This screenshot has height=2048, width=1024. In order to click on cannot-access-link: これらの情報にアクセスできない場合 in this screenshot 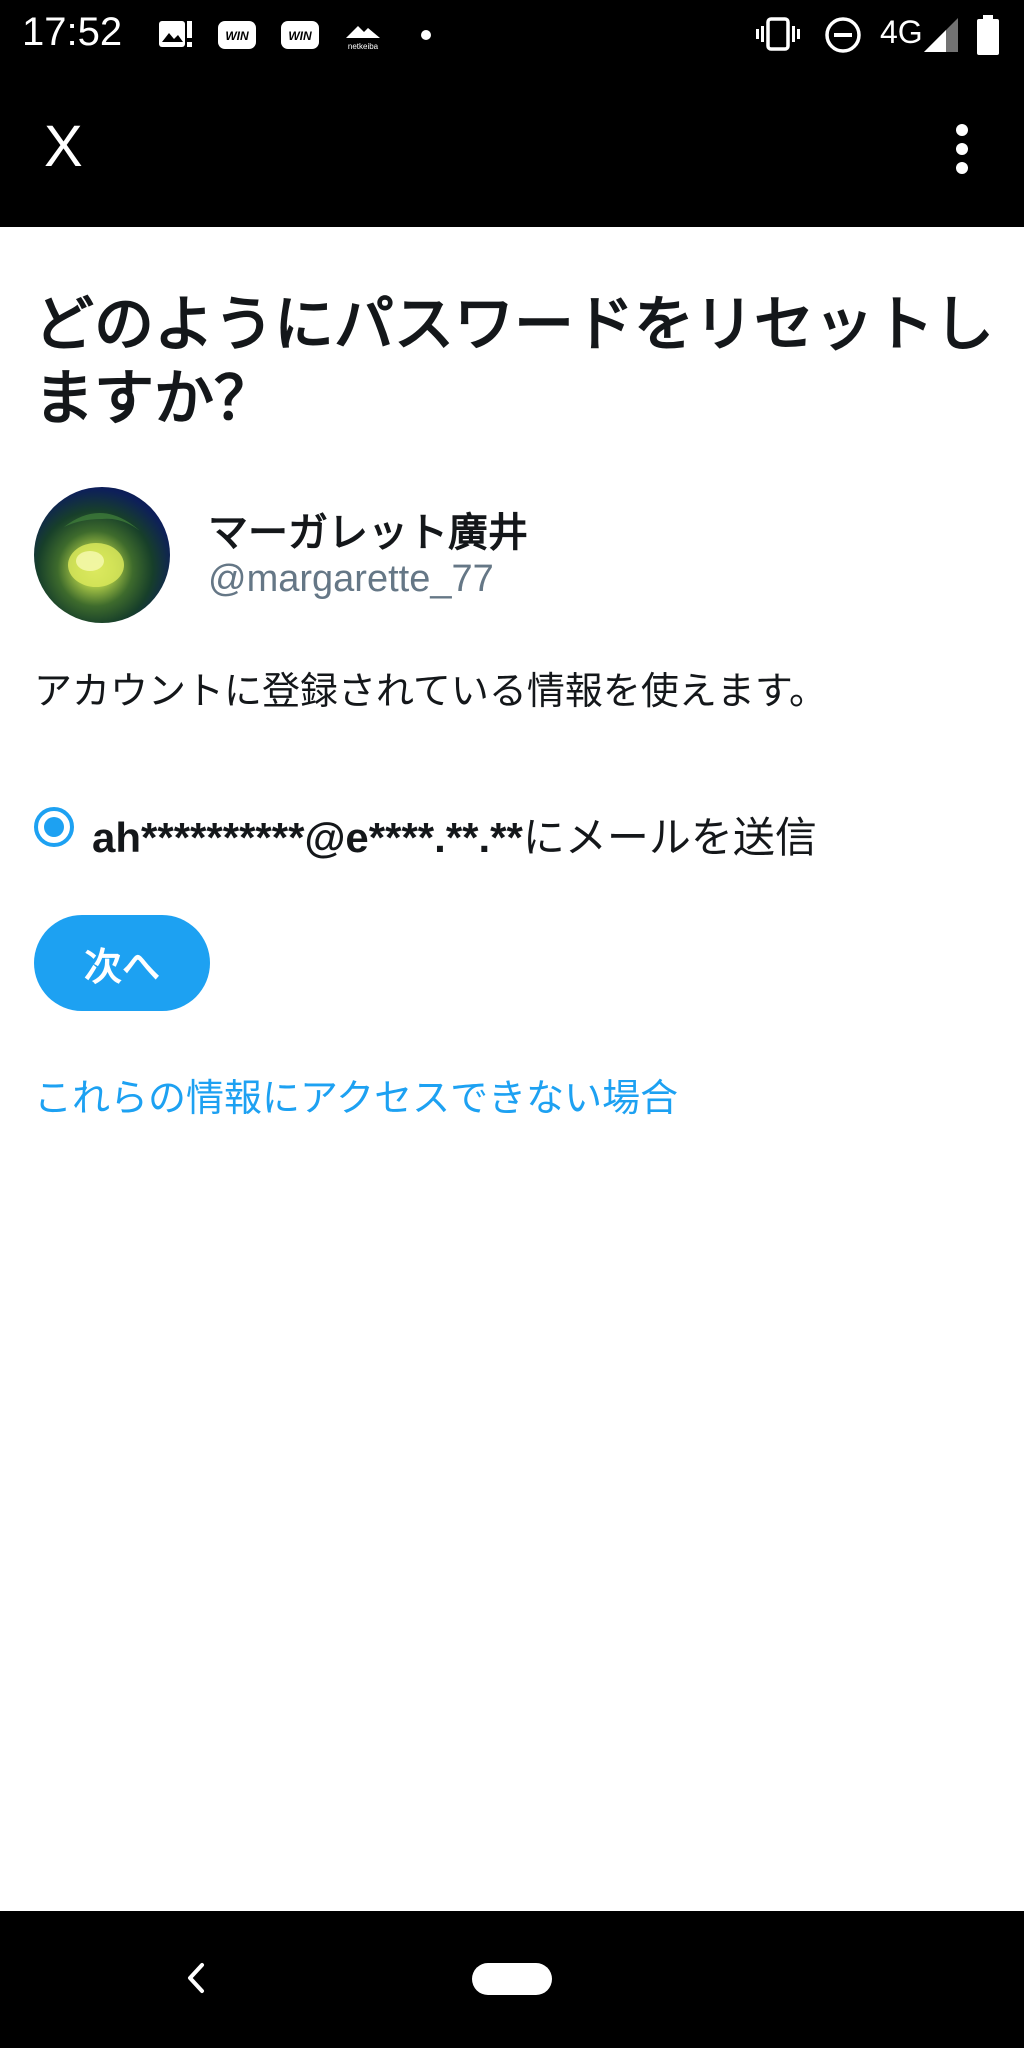, I will do `click(356, 1094)`.